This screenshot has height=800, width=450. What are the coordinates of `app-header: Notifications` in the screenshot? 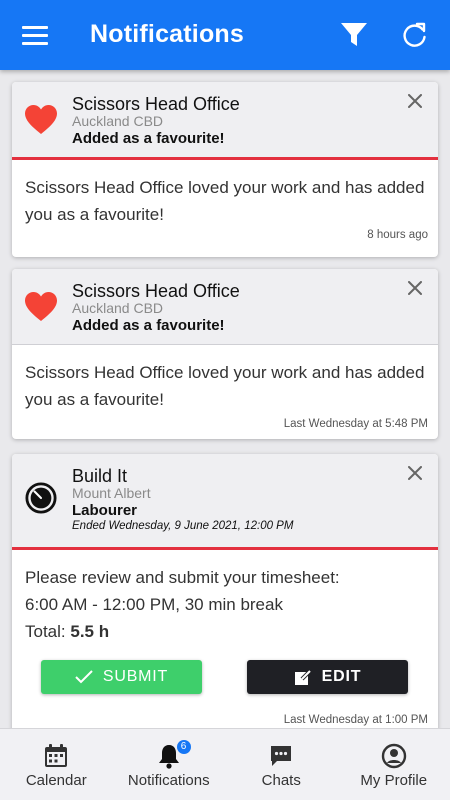 It's located at (225, 35).